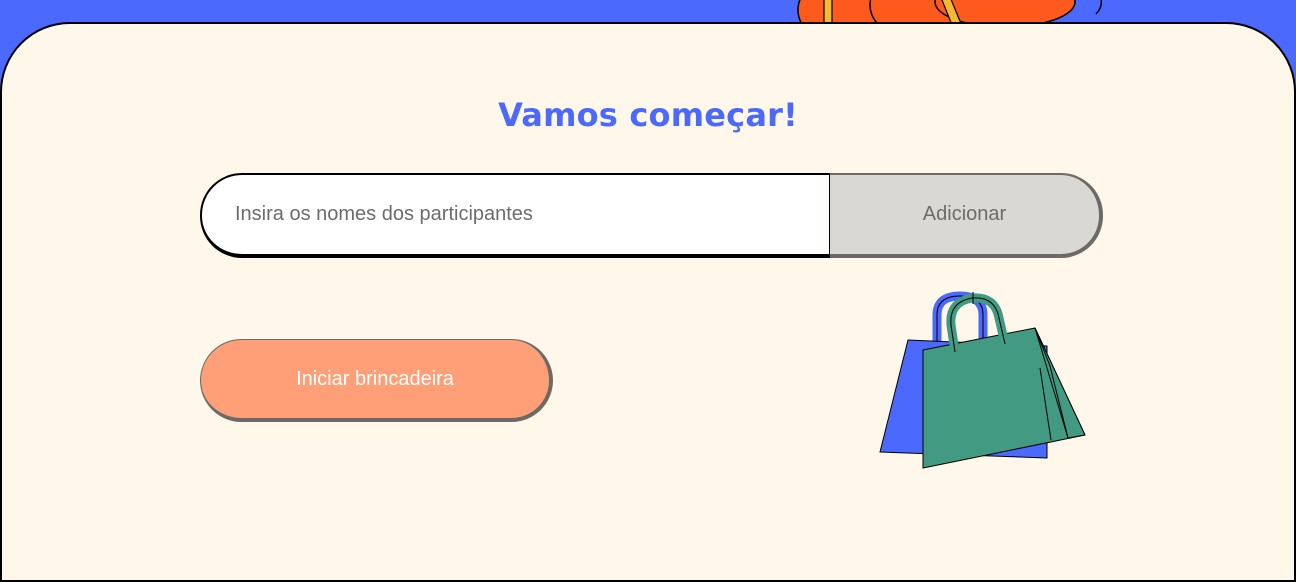  I want to click on page-title: Vamos começar!, so click(648, 115).